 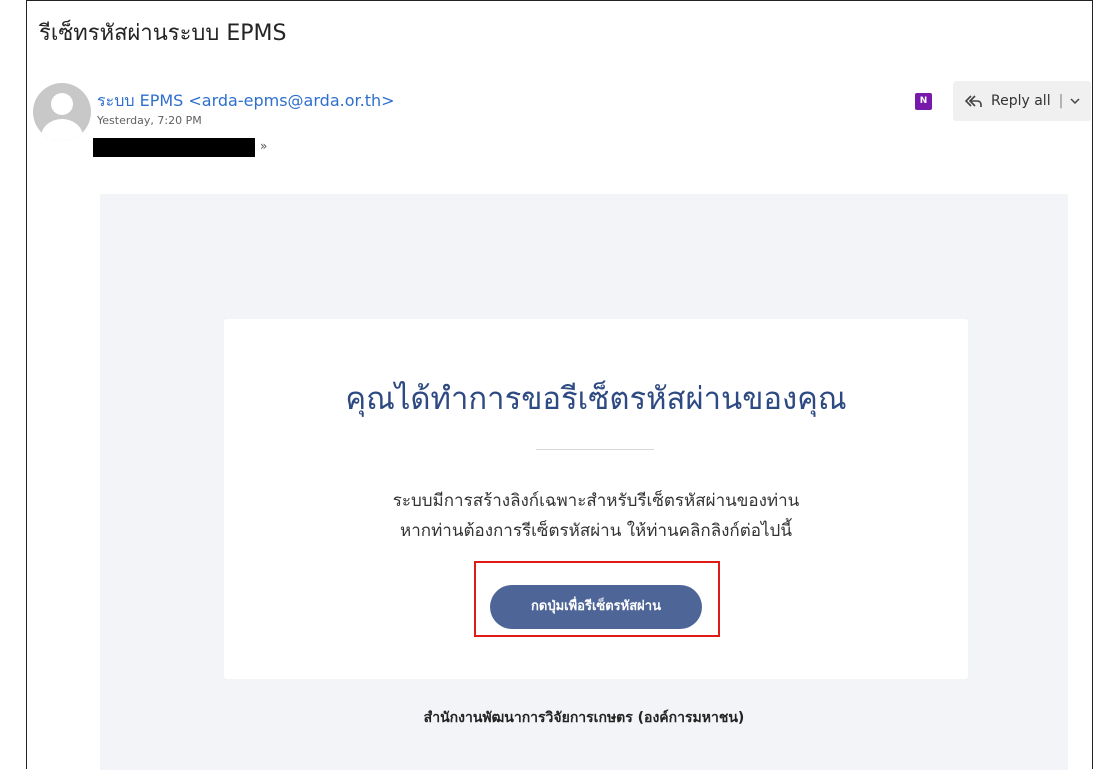 I want to click on reply-all-label: Reply all, so click(x=1021, y=101).